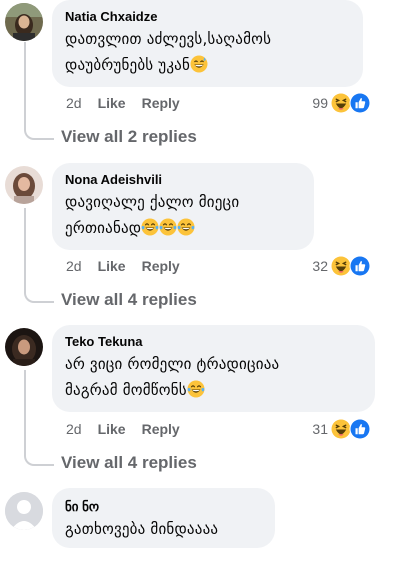 The image size is (409, 573). What do you see at coordinates (152, 202) in the screenshot?
I see `comment-text-line: დავიღალე ქალო მიეცი` at bounding box center [152, 202].